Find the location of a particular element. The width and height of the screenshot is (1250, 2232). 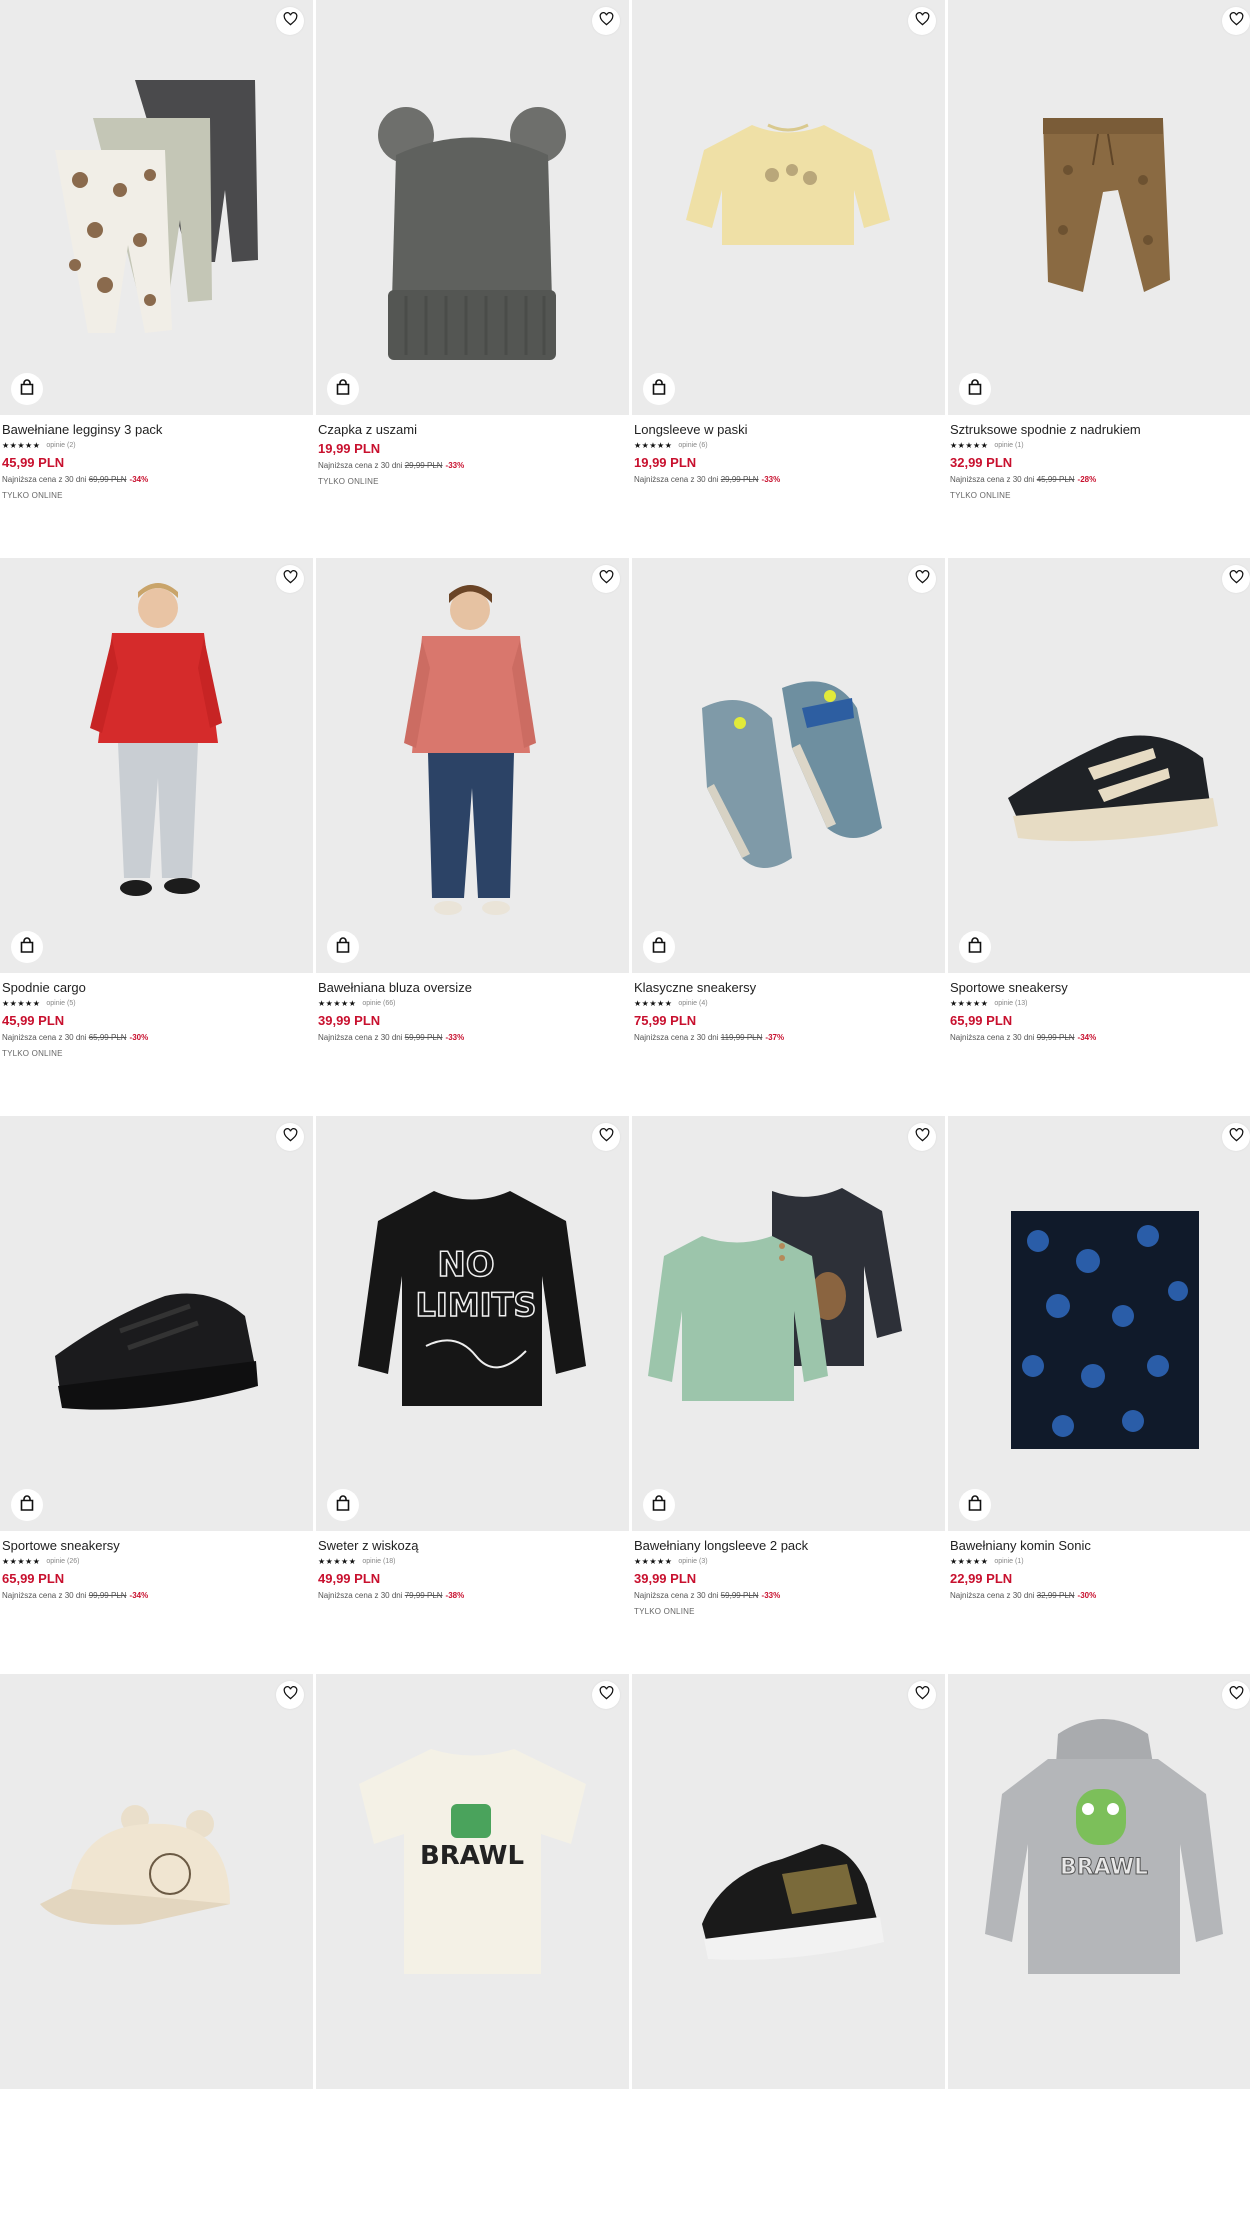

review-count: opinie (18) is located at coordinates (379, 1561).